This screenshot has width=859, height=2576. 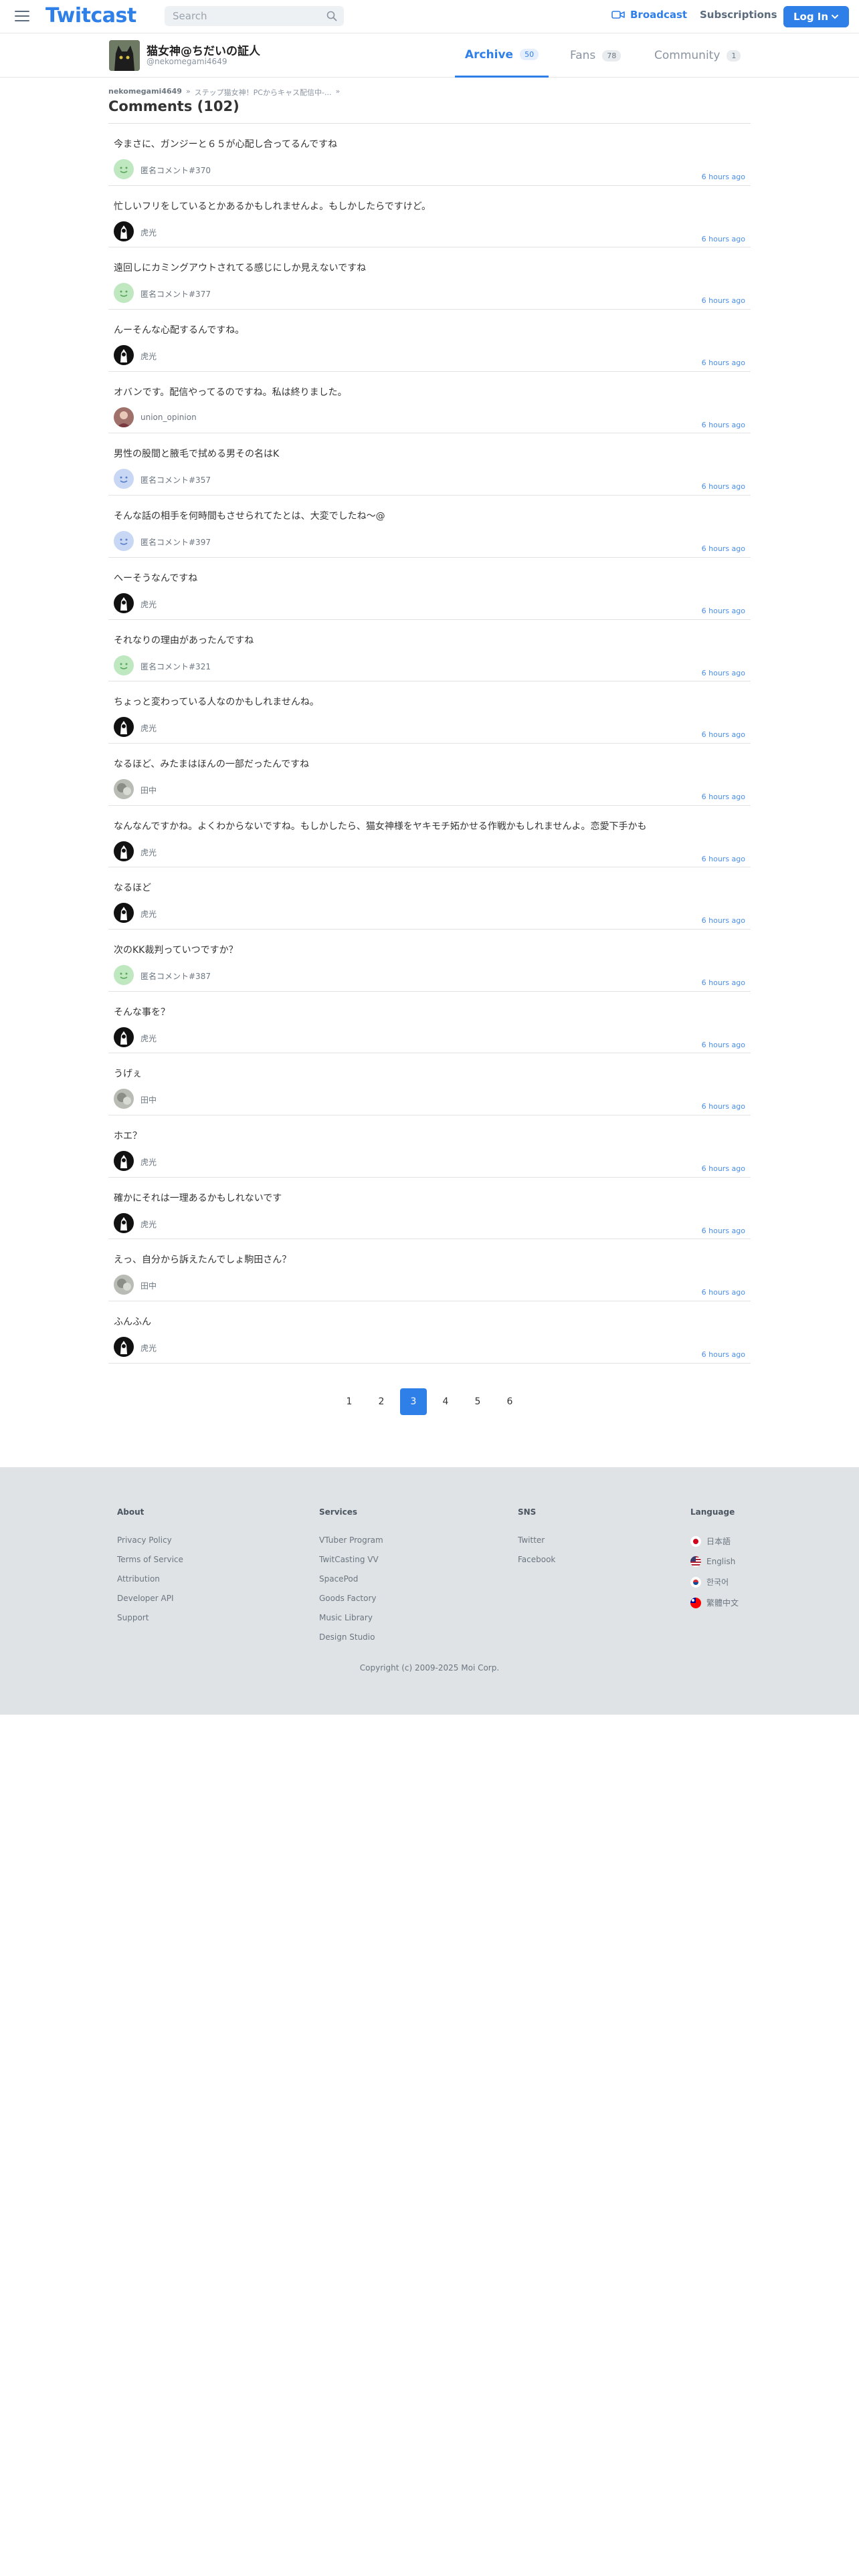 I want to click on tab-fans: Fans 78, so click(x=596, y=55).